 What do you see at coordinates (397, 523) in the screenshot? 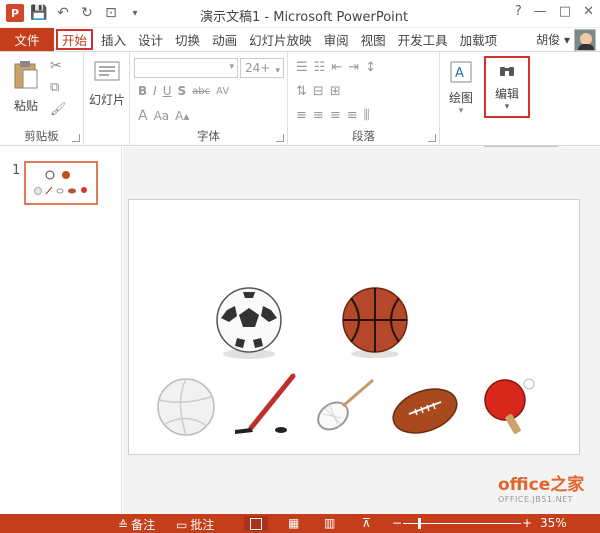
I see `zoom-out-button: −` at bounding box center [397, 523].